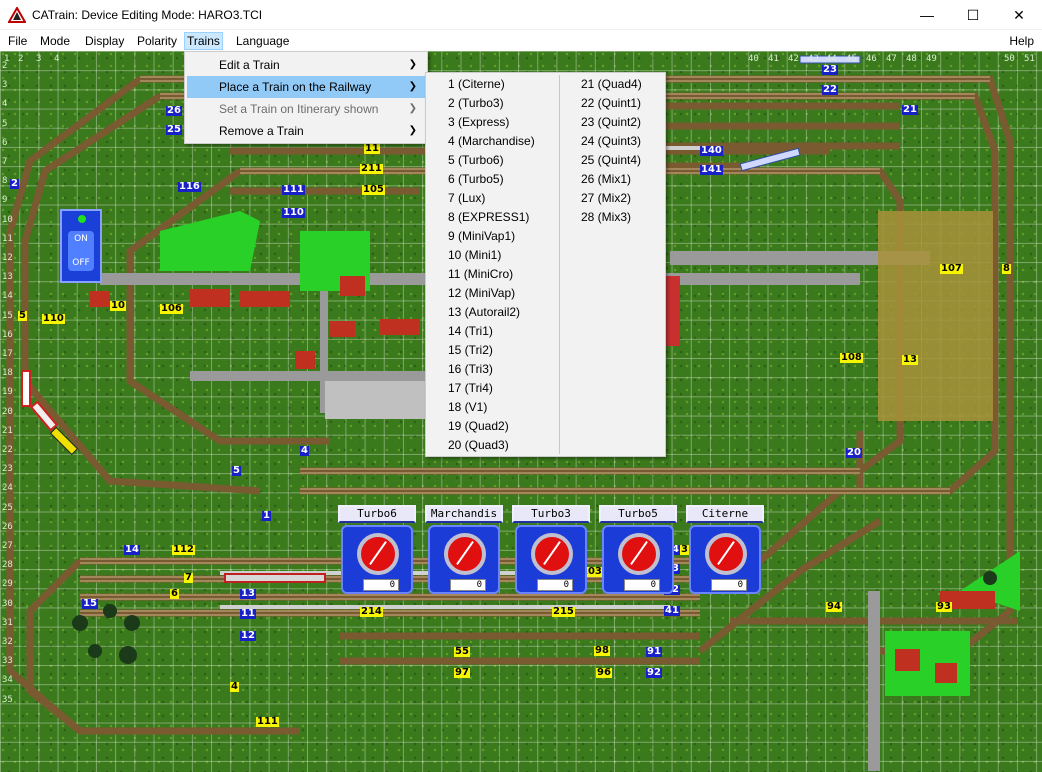  Describe the element at coordinates (248, 594) in the screenshot. I see `track-label-blue: 13` at that location.